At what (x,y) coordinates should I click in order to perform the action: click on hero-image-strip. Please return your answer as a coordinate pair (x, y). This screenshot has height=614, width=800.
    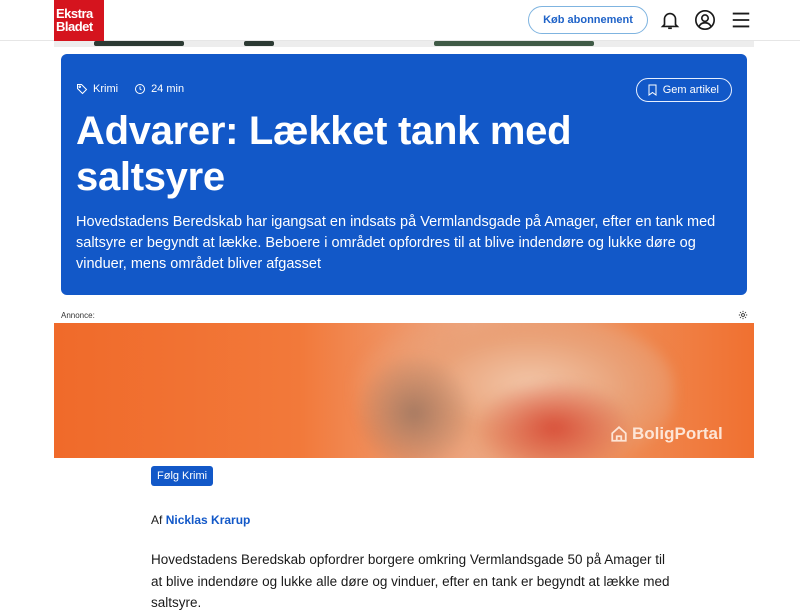
    Looking at the image, I should click on (404, 44).